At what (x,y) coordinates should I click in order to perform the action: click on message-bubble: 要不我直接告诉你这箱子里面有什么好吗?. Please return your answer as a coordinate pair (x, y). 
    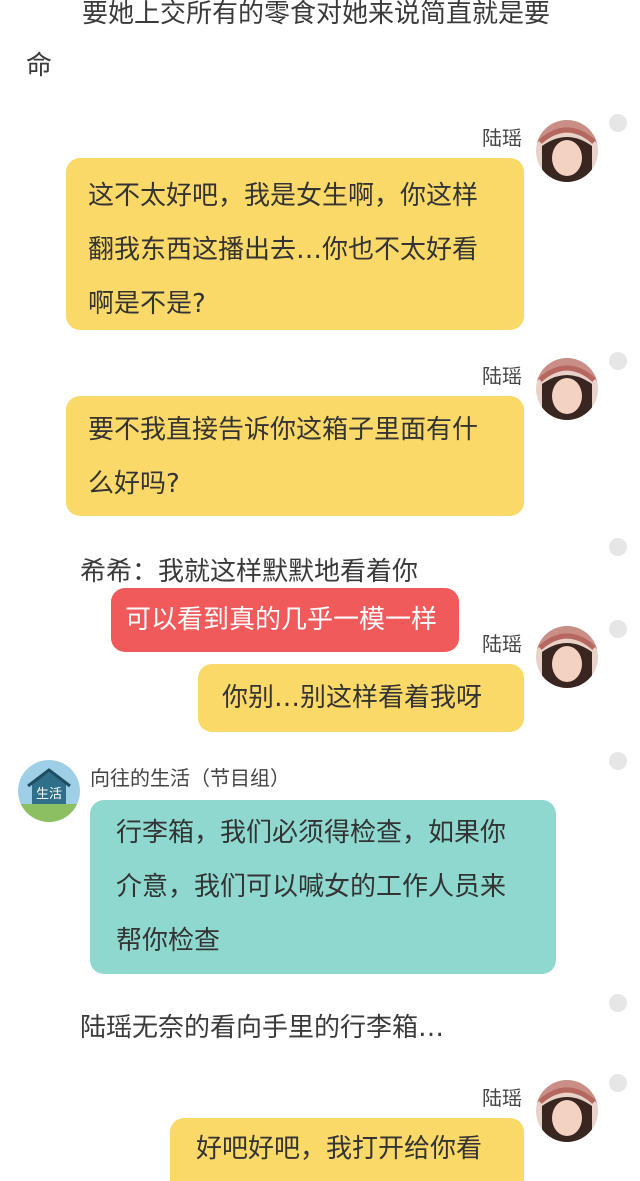
    Looking at the image, I should click on (295, 456).